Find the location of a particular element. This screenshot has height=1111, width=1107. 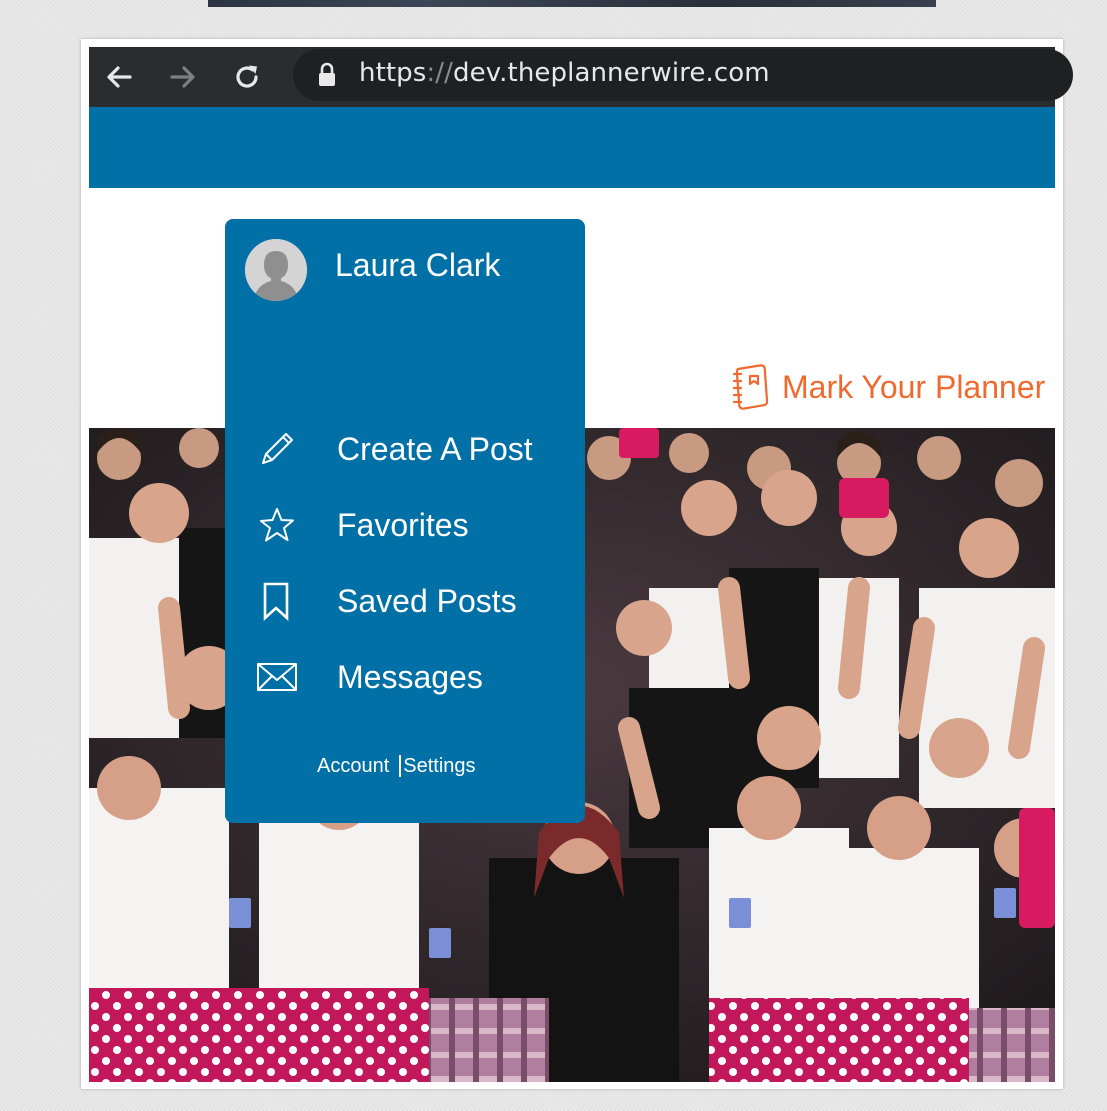

mark-your-planner-link: Mark Your Planner is located at coordinates (887, 387).